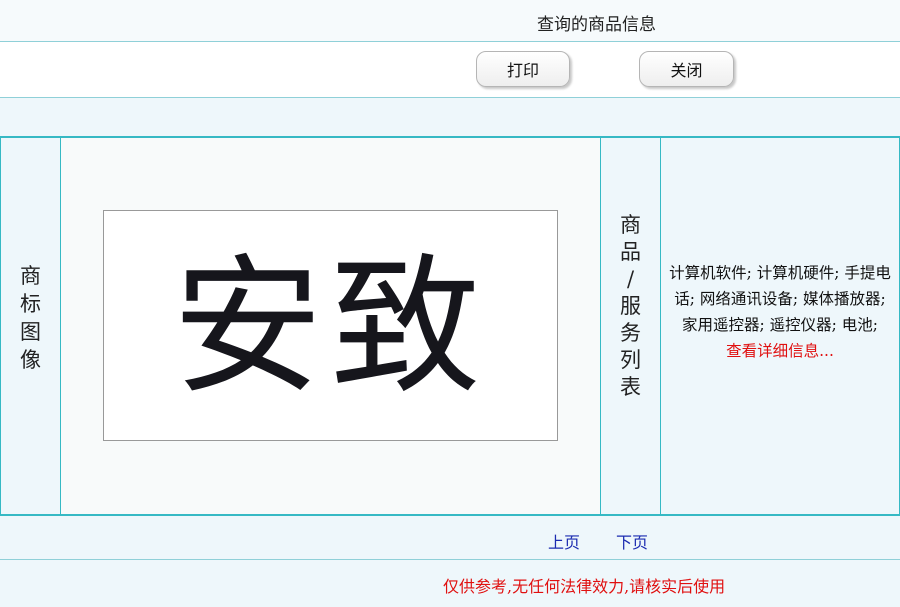  What do you see at coordinates (632, 541) in the screenshot?
I see `next-page-link: 下页` at bounding box center [632, 541].